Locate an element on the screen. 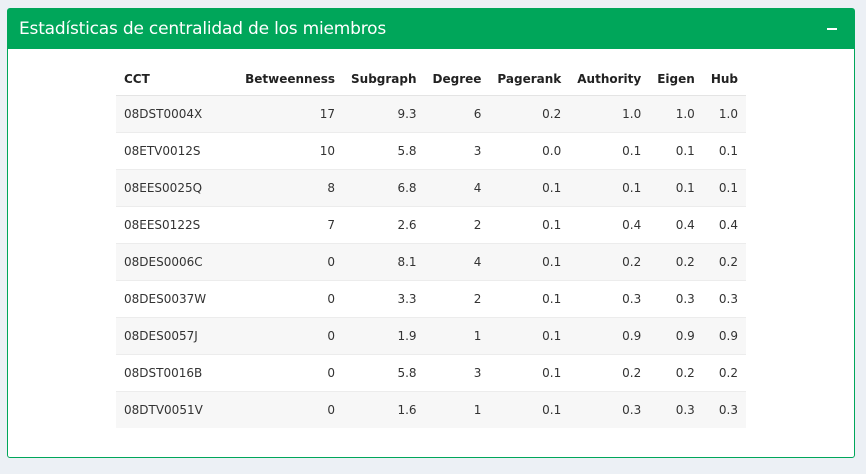 The height and width of the screenshot is (474, 866). cell-subgraph: 1.9 is located at coordinates (384, 336).